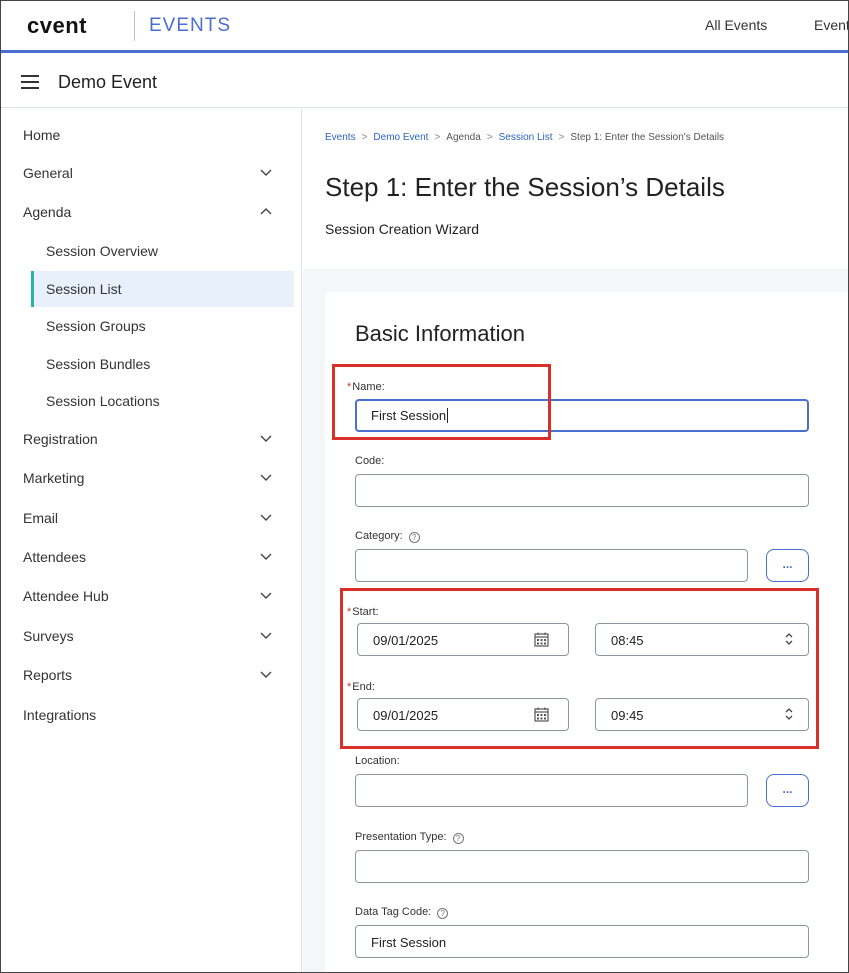 Image resolution: width=849 pixels, height=973 pixels. I want to click on sidebar-subitem-session-list: Session List, so click(162, 289).